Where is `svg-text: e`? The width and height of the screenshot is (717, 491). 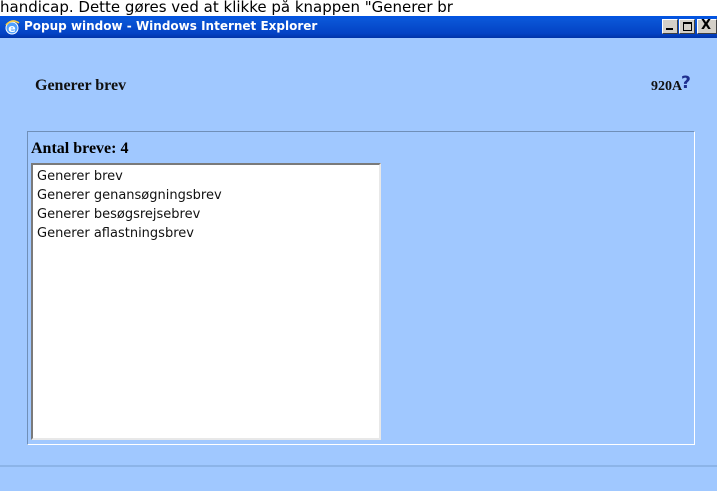 svg-text: e is located at coordinates (11, 28).